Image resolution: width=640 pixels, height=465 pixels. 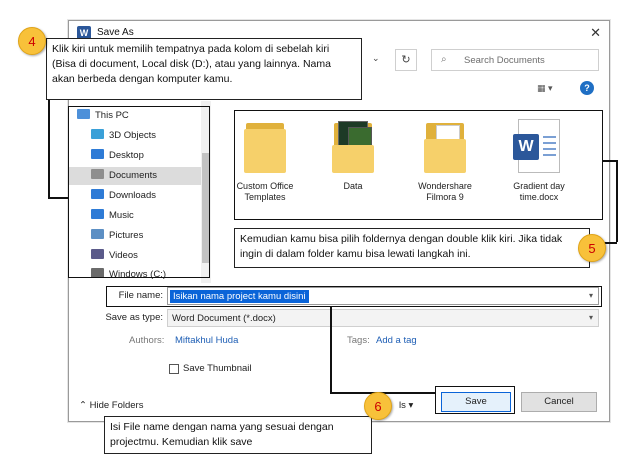 I want to click on save-type-select: Word Document (*.docx) ▾, so click(x=383, y=318).